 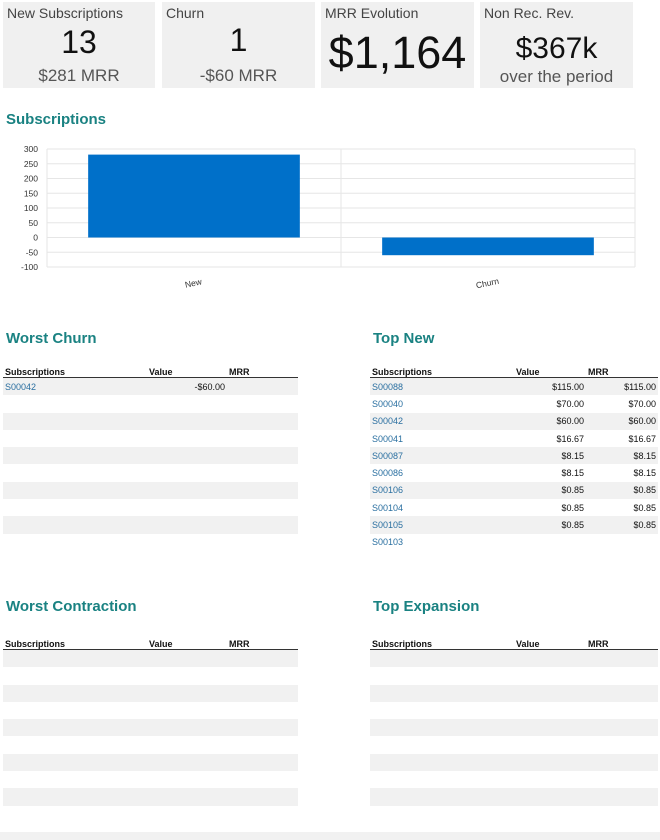 What do you see at coordinates (644, 473) in the screenshot?
I see `mrr-cell: $8.15` at bounding box center [644, 473].